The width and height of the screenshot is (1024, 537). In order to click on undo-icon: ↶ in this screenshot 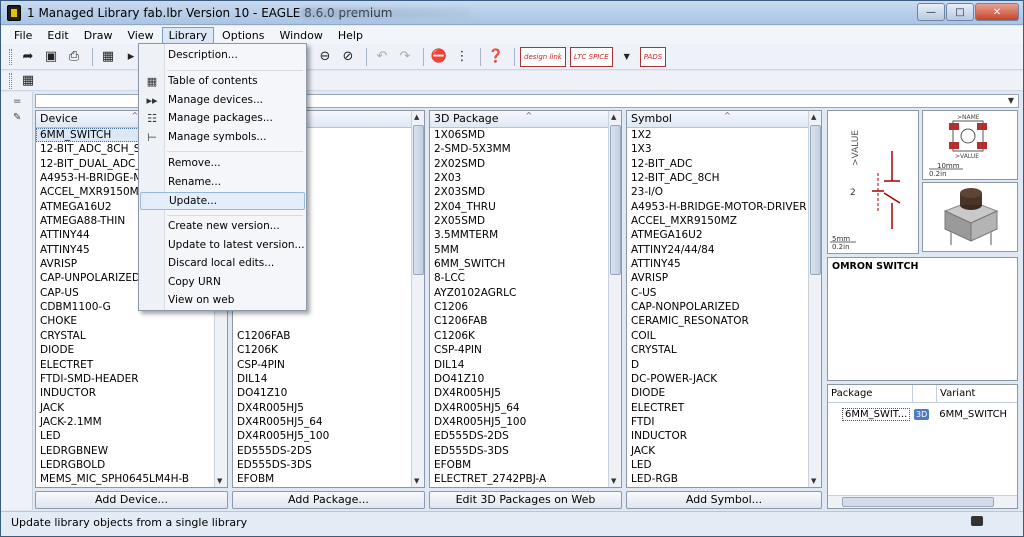, I will do `click(382, 57)`.